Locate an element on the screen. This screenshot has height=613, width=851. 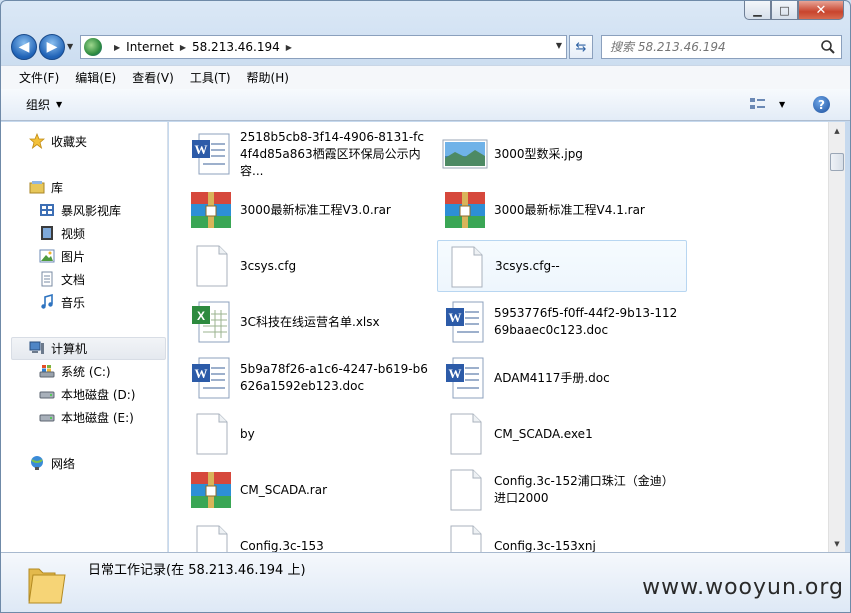
breadcrumb-host: 58.213.46.194 is located at coordinates (236, 47).